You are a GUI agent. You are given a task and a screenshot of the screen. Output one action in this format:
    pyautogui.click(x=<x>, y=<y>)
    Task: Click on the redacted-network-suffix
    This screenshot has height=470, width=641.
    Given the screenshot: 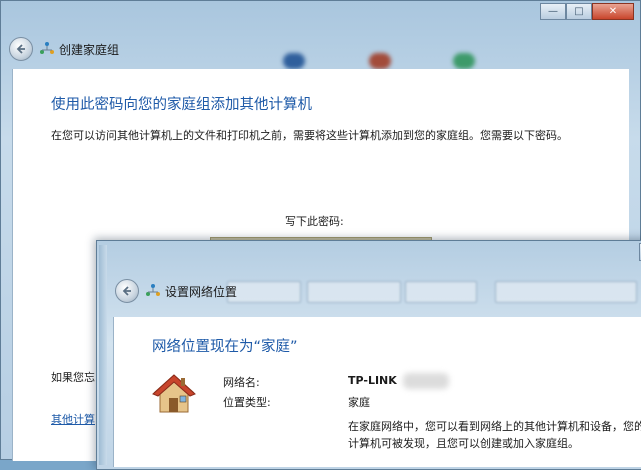 What is the action you would take?
    pyautogui.click(x=426, y=381)
    